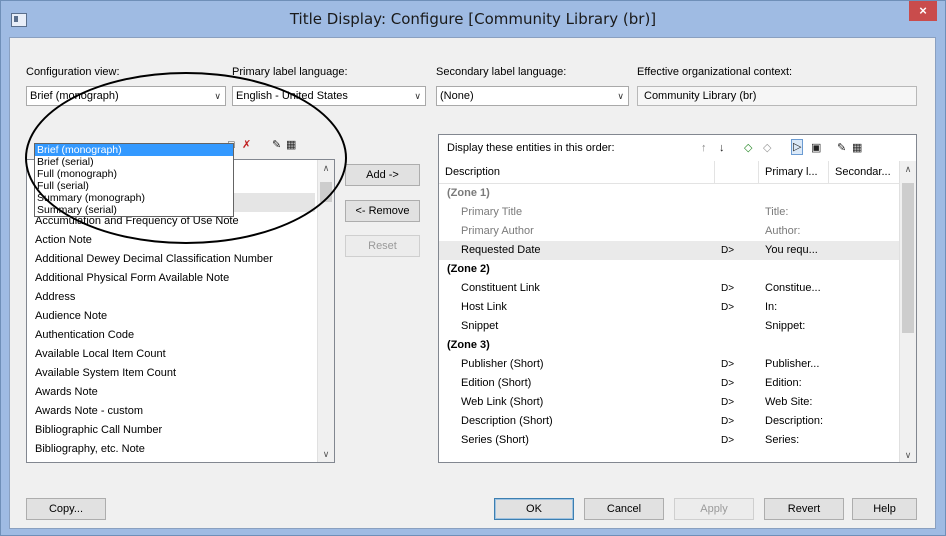  I want to click on row-description: (Zone 3), so click(468, 345).